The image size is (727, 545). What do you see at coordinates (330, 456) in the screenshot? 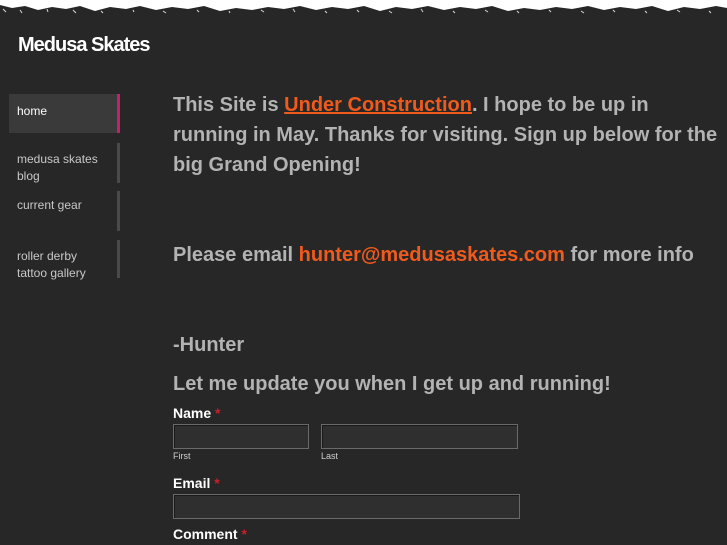
I see `last-sublabel: Last` at bounding box center [330, 456].